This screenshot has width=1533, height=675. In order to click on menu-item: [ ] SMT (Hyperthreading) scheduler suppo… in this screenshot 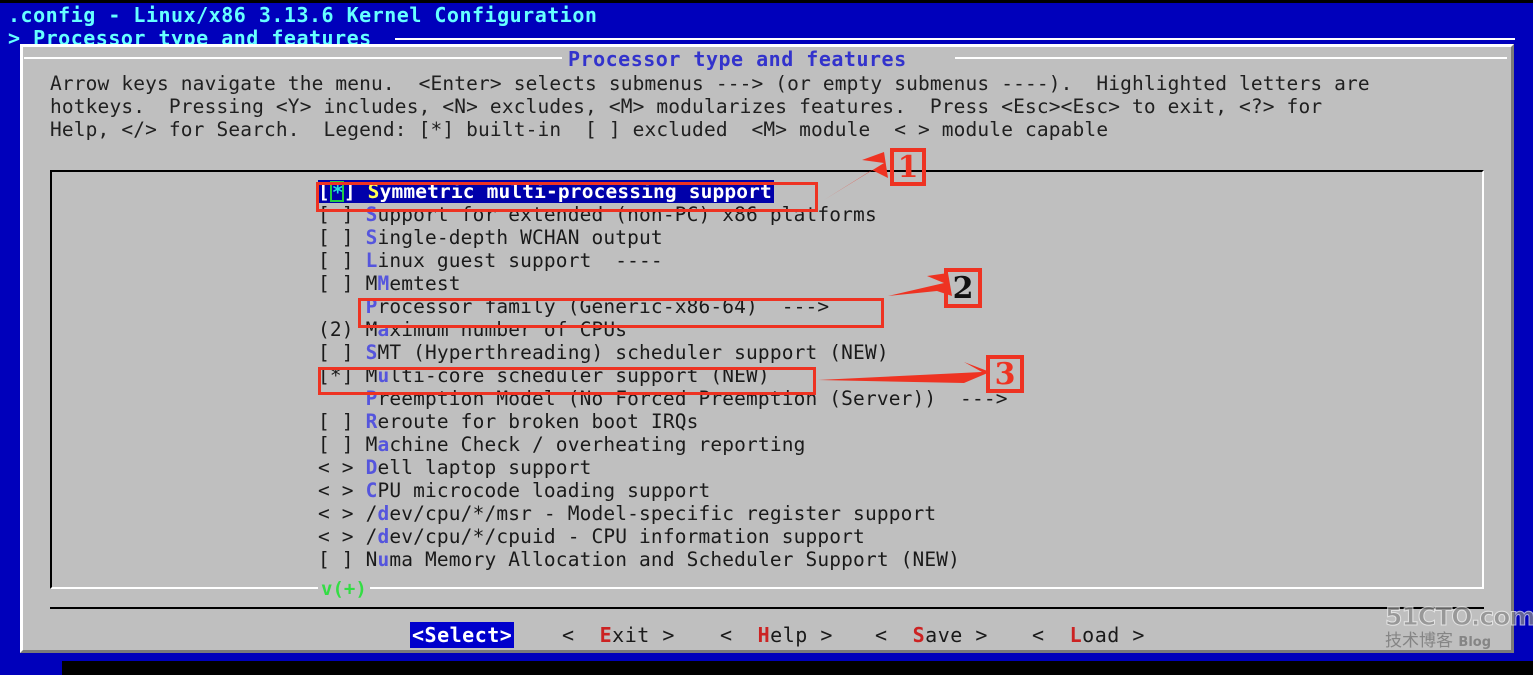, I will do `click(898, 352)`.